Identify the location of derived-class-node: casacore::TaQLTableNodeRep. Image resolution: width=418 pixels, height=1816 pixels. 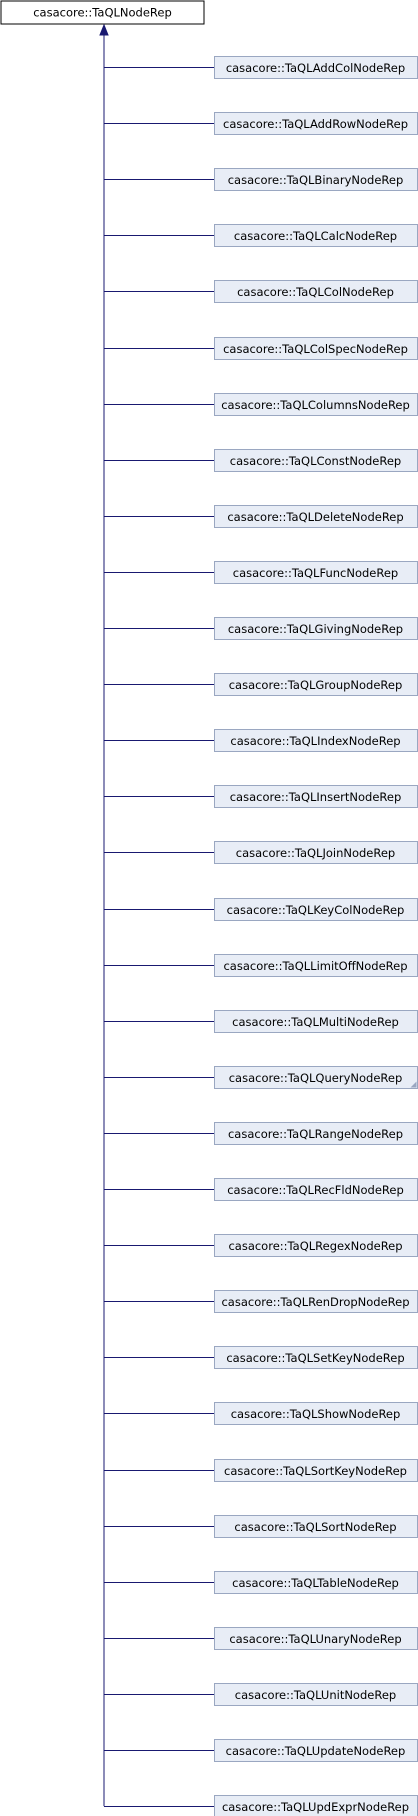
(316, 1582).